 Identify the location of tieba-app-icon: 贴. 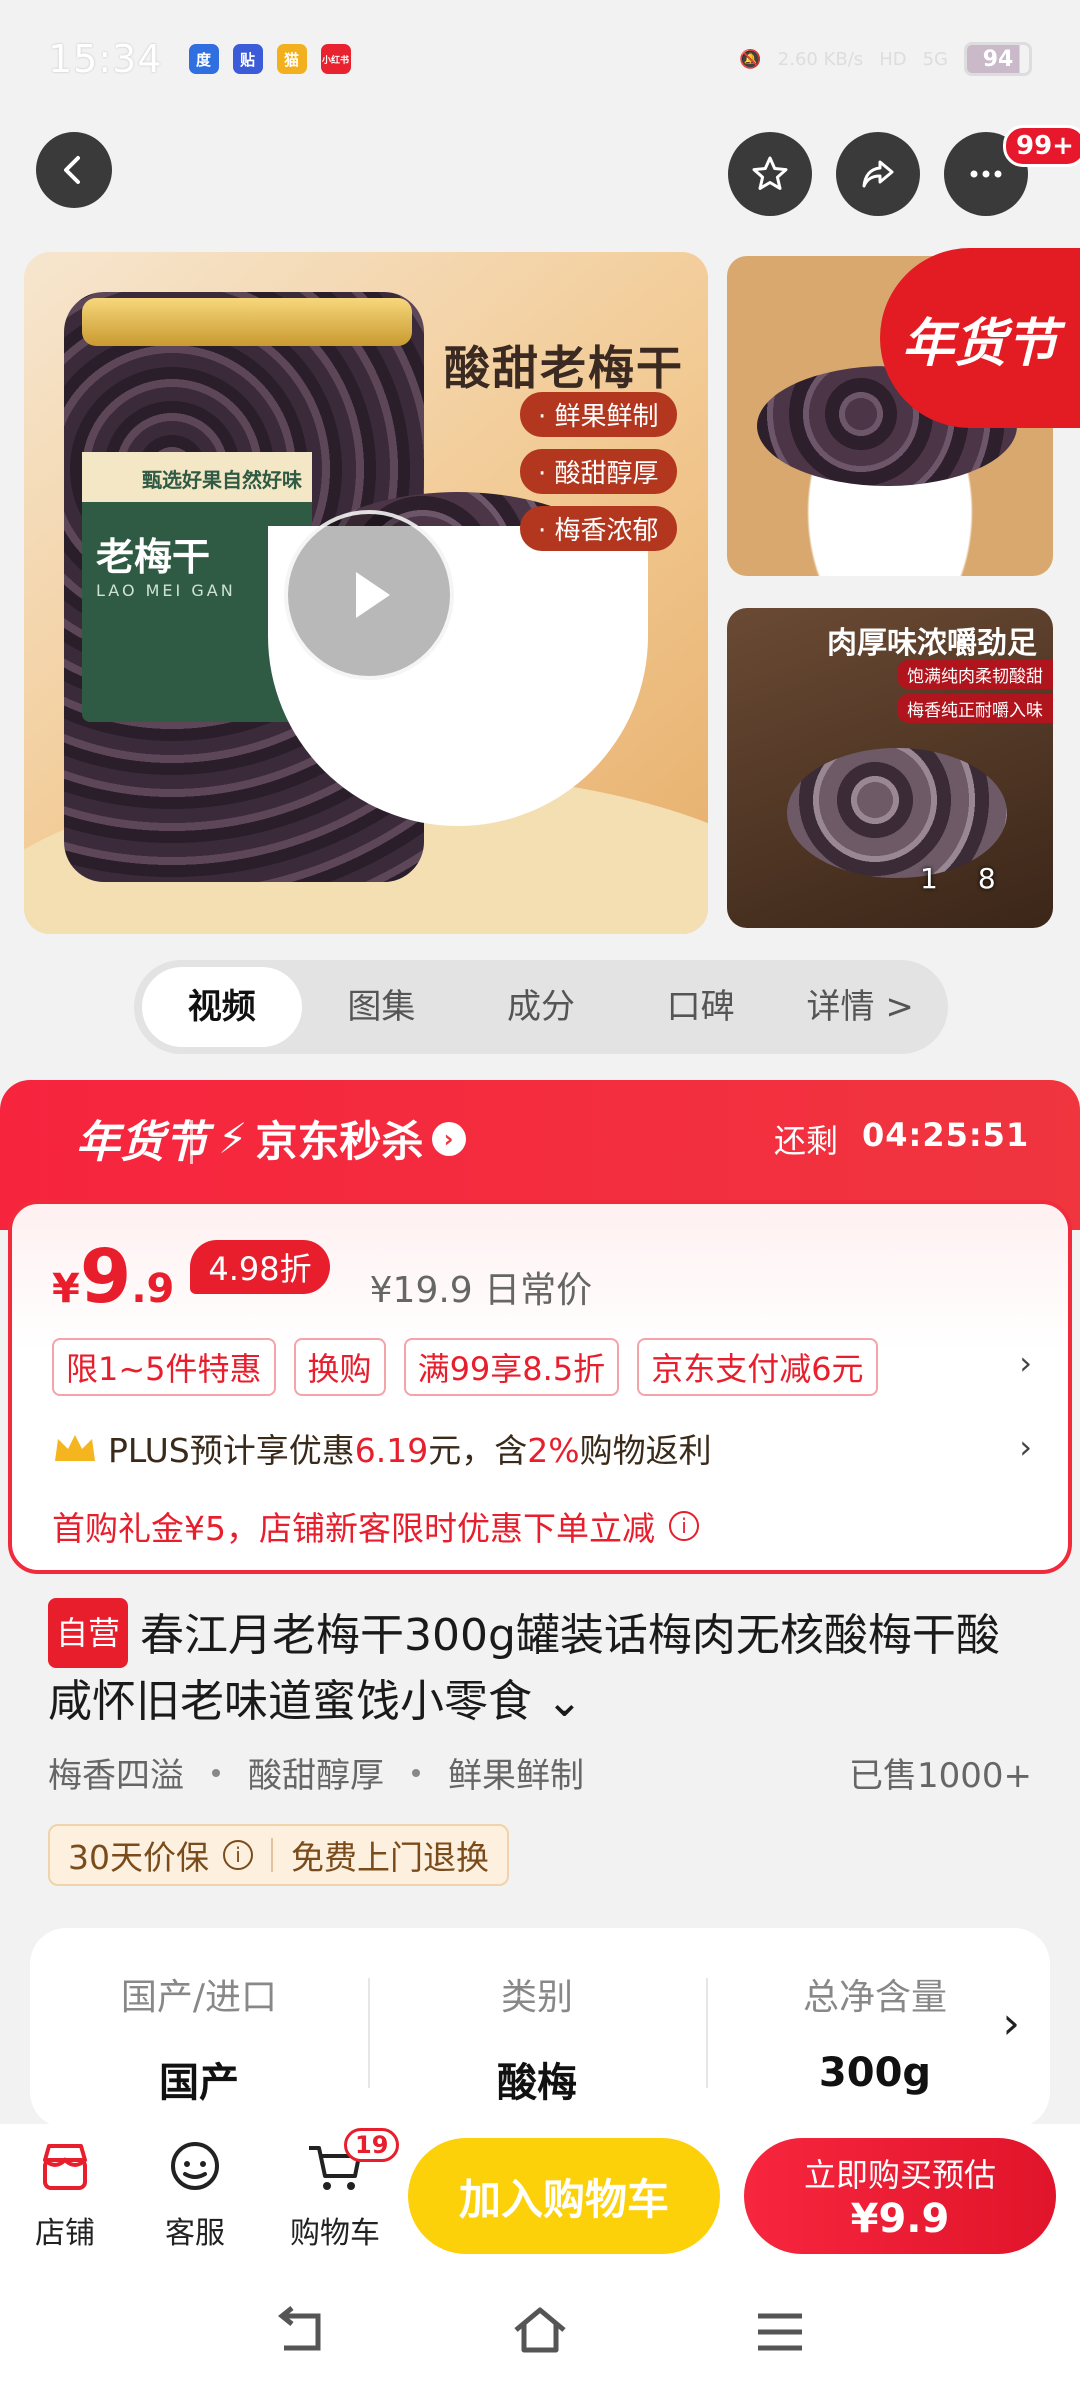
(247, 59).